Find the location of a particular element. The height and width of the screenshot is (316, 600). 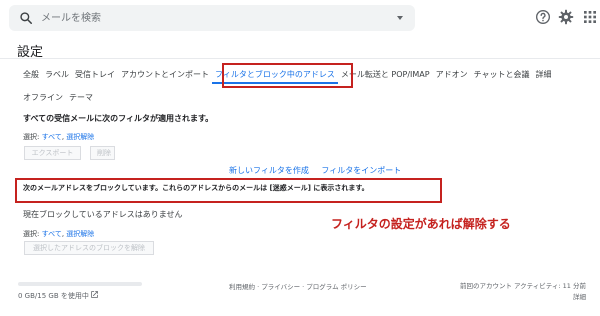

gear-icon is located at coordinates (566, 17).